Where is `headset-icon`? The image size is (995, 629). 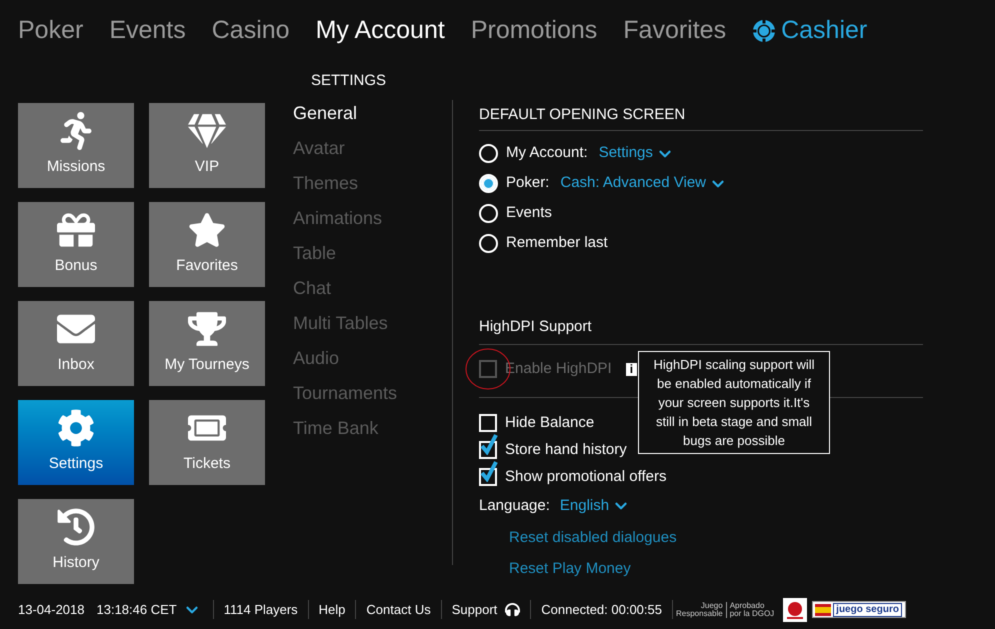
headset-icon is located at coordinates (512, 609).